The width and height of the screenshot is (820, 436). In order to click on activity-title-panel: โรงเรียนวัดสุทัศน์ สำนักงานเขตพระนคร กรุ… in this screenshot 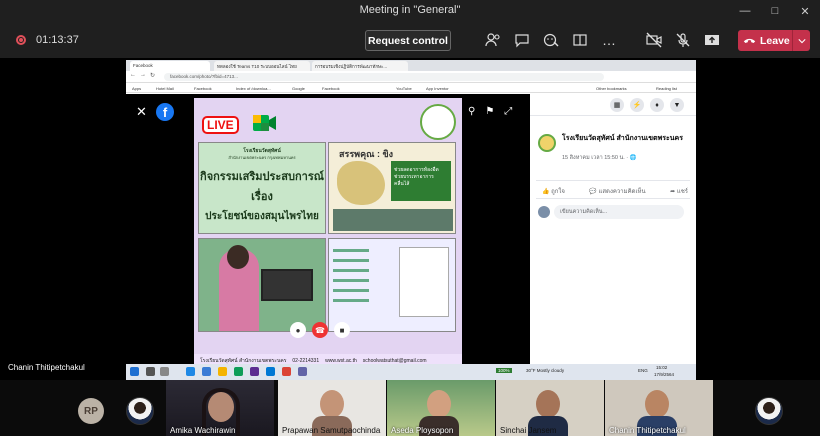, I will do `click(262, 188)`.